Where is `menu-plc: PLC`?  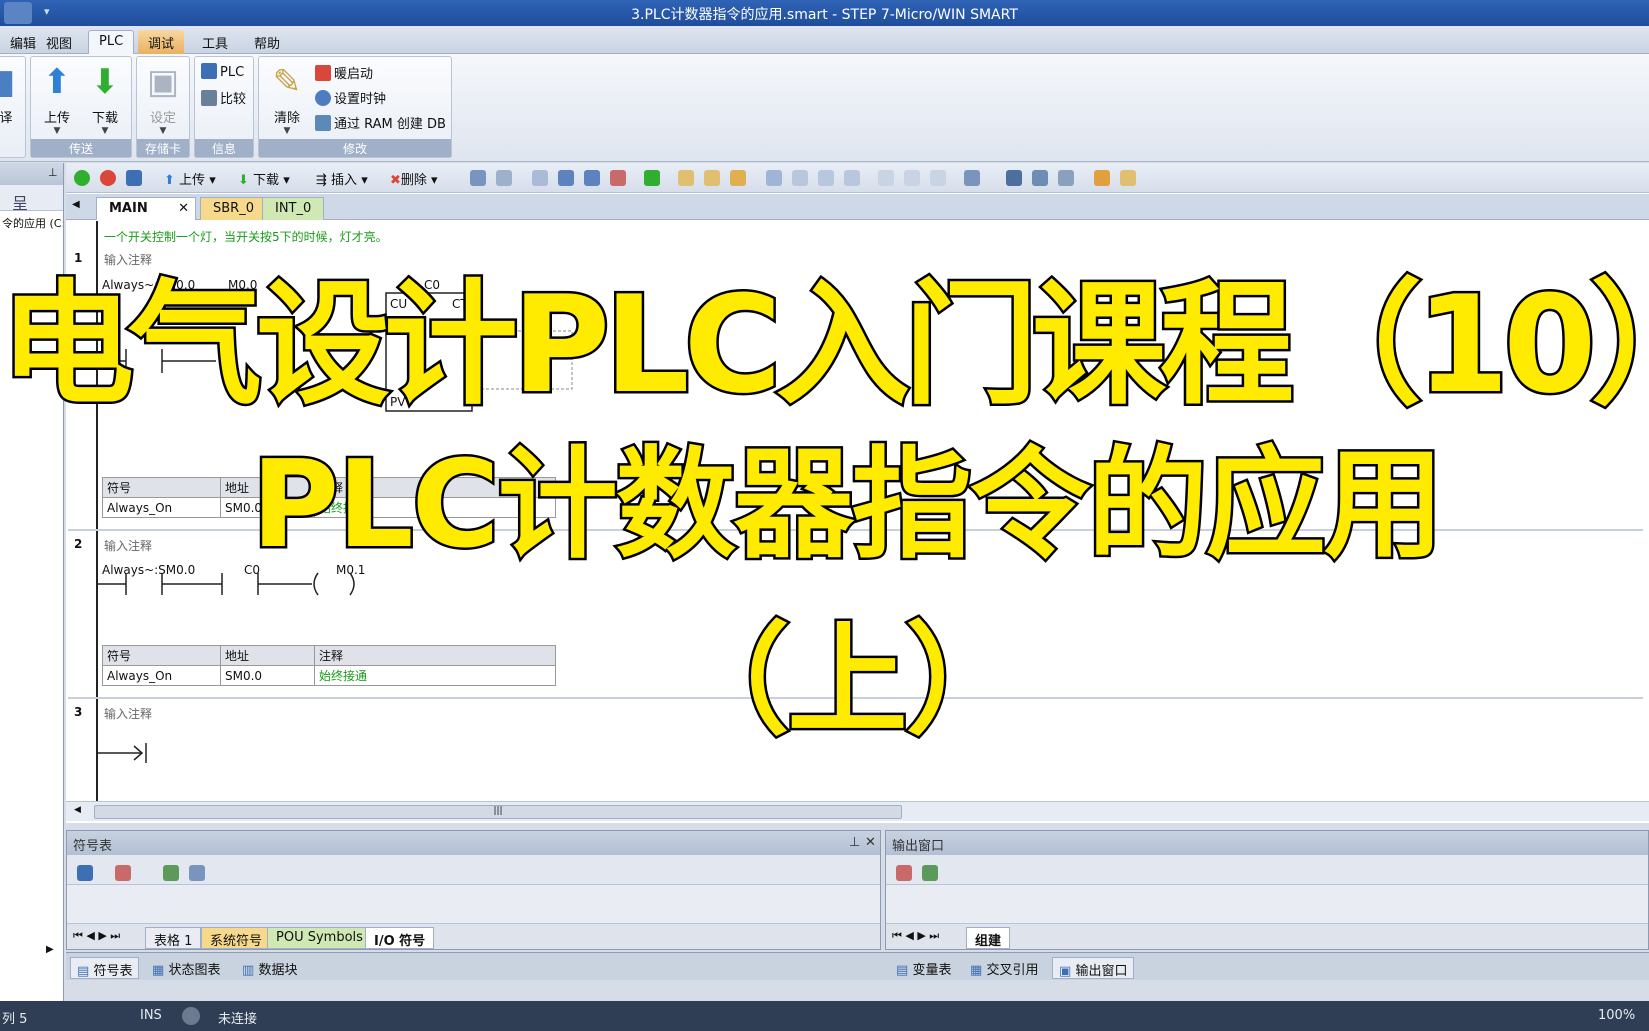 menu-plc: PLC is located at coordinates (111, 42).